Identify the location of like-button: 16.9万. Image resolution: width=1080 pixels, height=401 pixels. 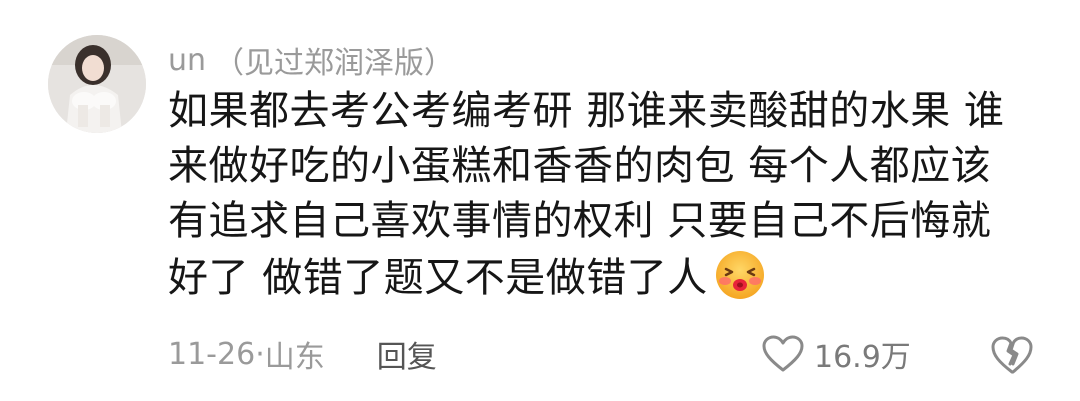
(836, 354).